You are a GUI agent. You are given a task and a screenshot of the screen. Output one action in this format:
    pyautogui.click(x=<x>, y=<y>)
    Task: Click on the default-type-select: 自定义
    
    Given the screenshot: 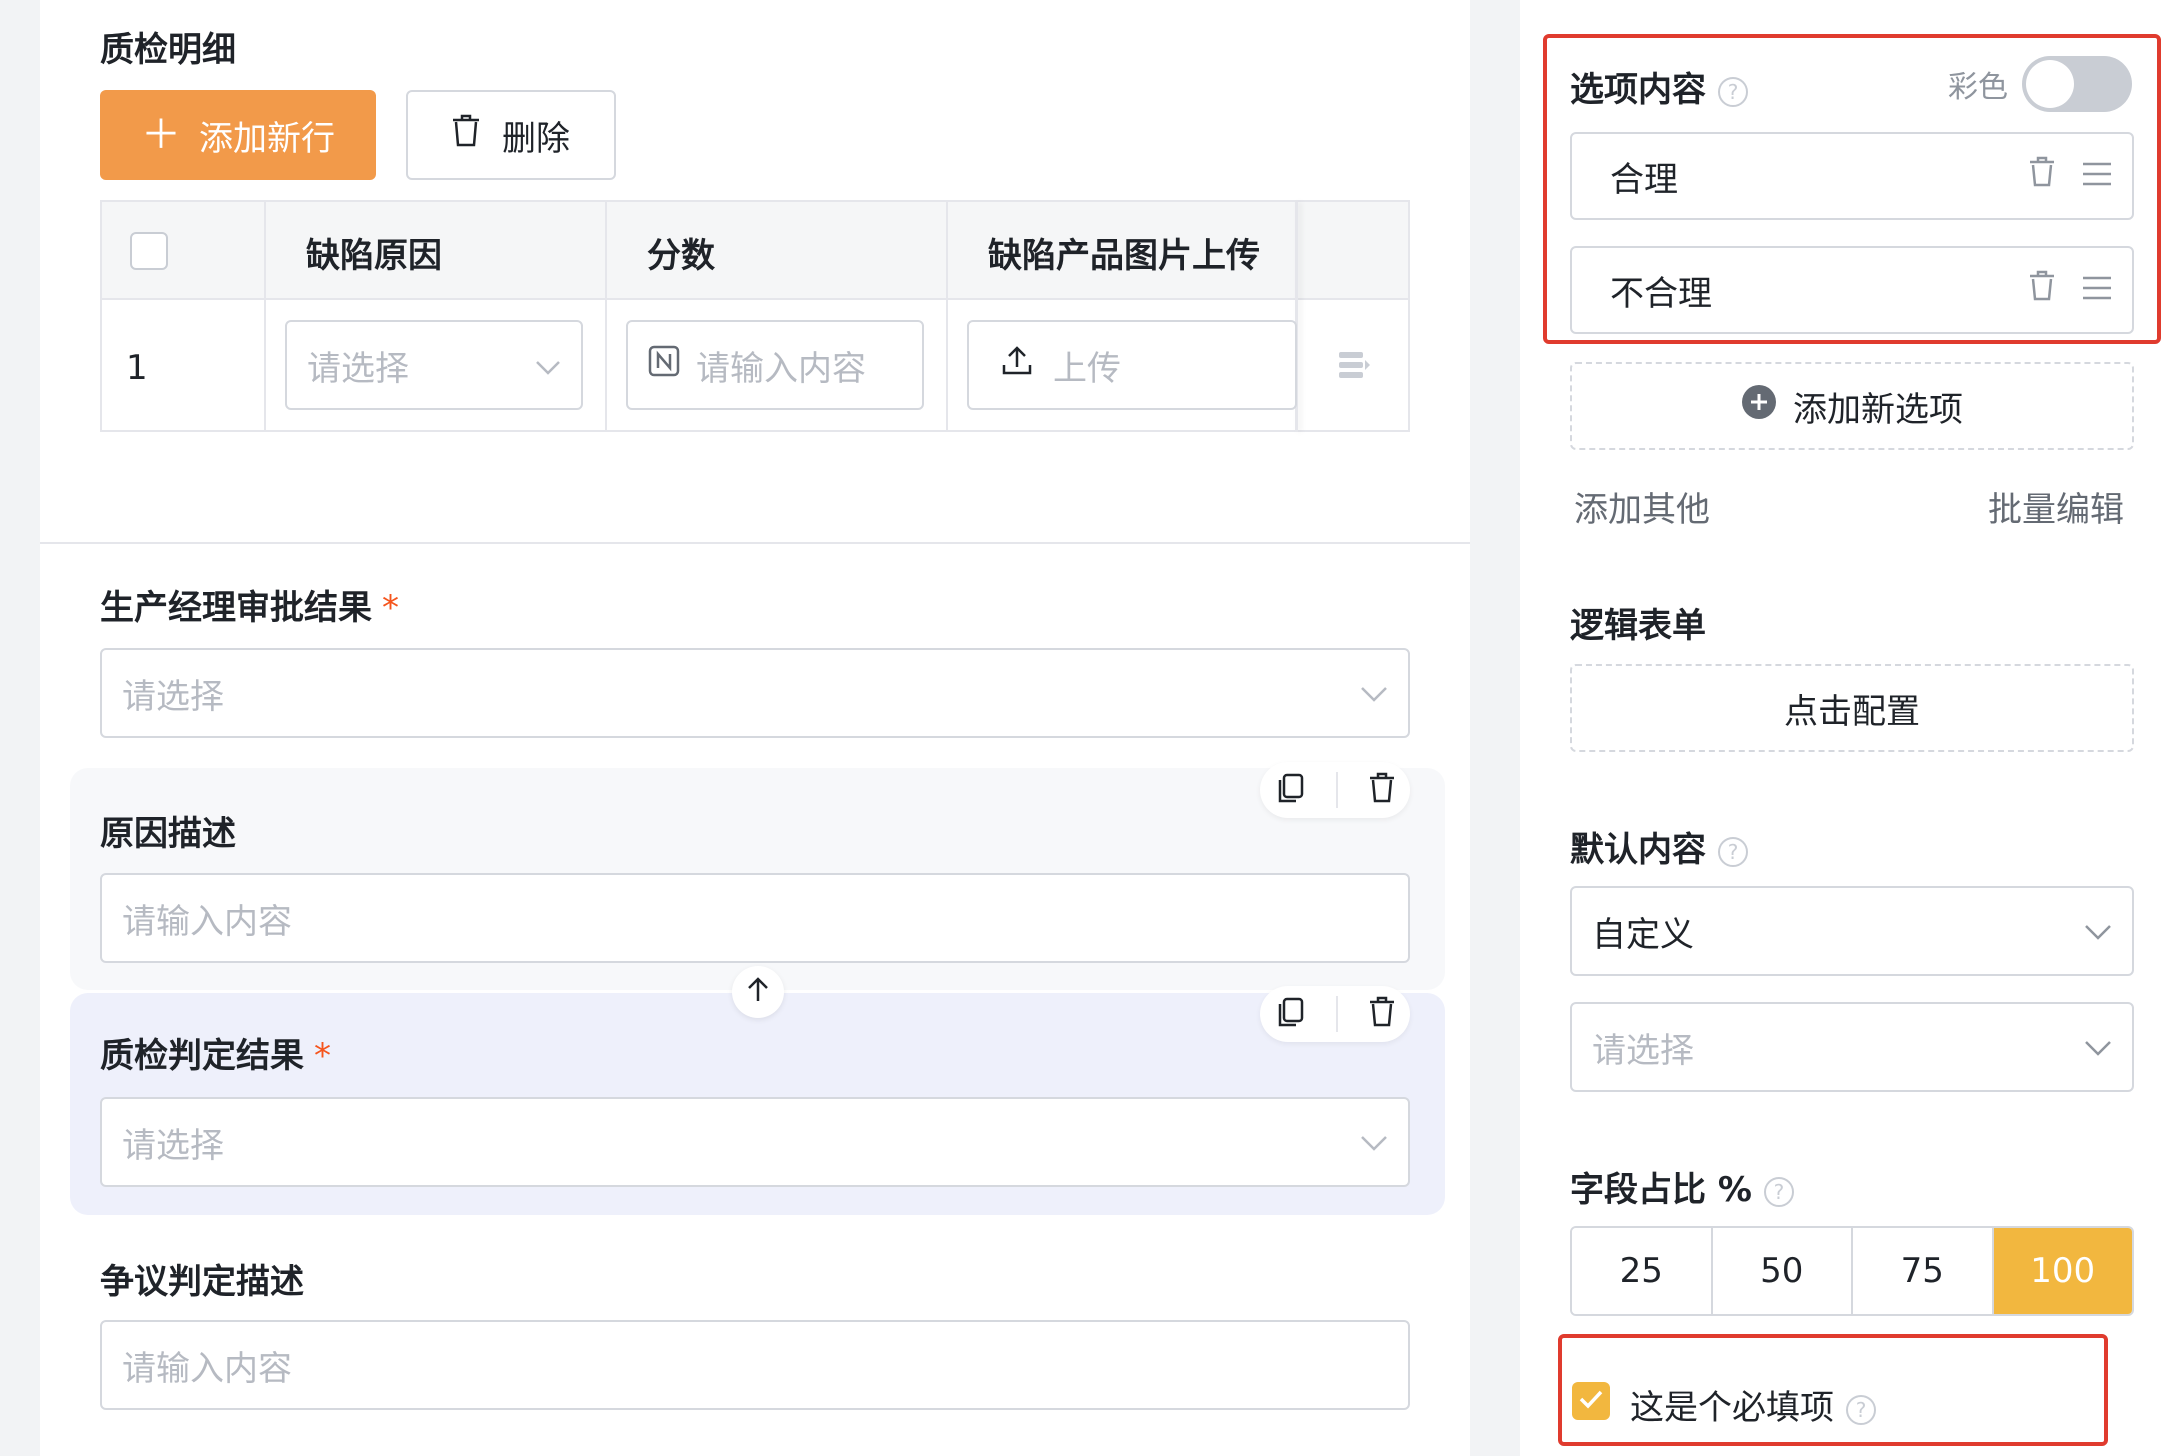 What is the action you would take?
    pyautogui.click(x=1852, y=931)
    